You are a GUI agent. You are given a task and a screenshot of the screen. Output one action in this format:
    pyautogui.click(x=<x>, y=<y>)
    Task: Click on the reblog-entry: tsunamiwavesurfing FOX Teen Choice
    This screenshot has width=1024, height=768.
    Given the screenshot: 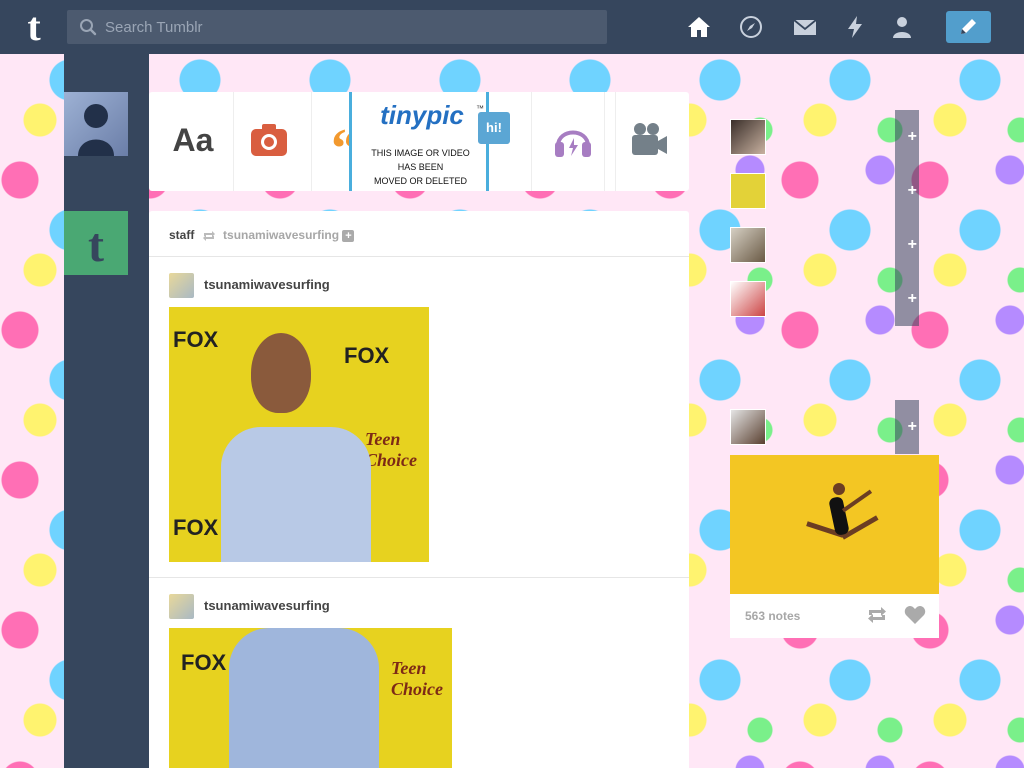 What is the action you would take?
    pyautogui.click(x=419, y=673)
    